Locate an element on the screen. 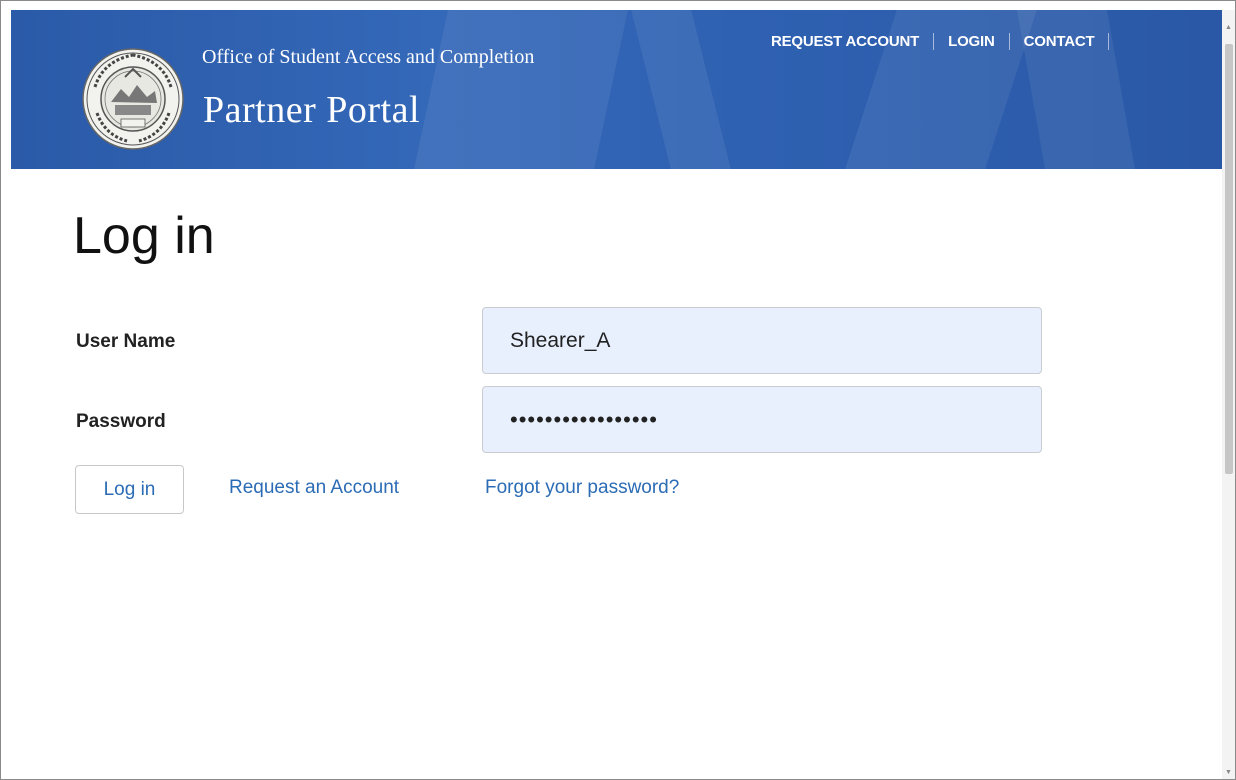 This screenshot has width=1236, height=780. username-label: User Name is located at coordinates (126, 341).